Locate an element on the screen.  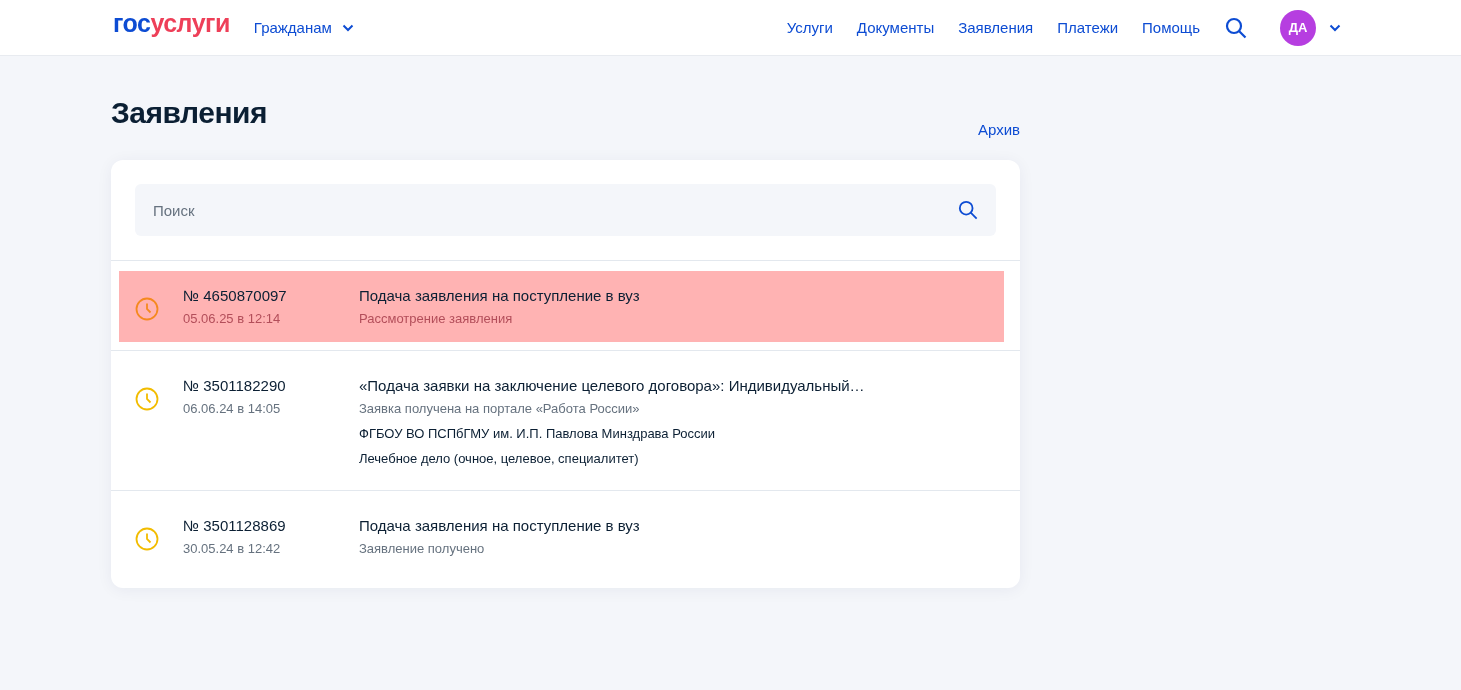
application-row: № 3501128869 30.05.24 в 12:42 Подача заявления на поступление в вуз Заявление получено is located at coordinates (561, 536).